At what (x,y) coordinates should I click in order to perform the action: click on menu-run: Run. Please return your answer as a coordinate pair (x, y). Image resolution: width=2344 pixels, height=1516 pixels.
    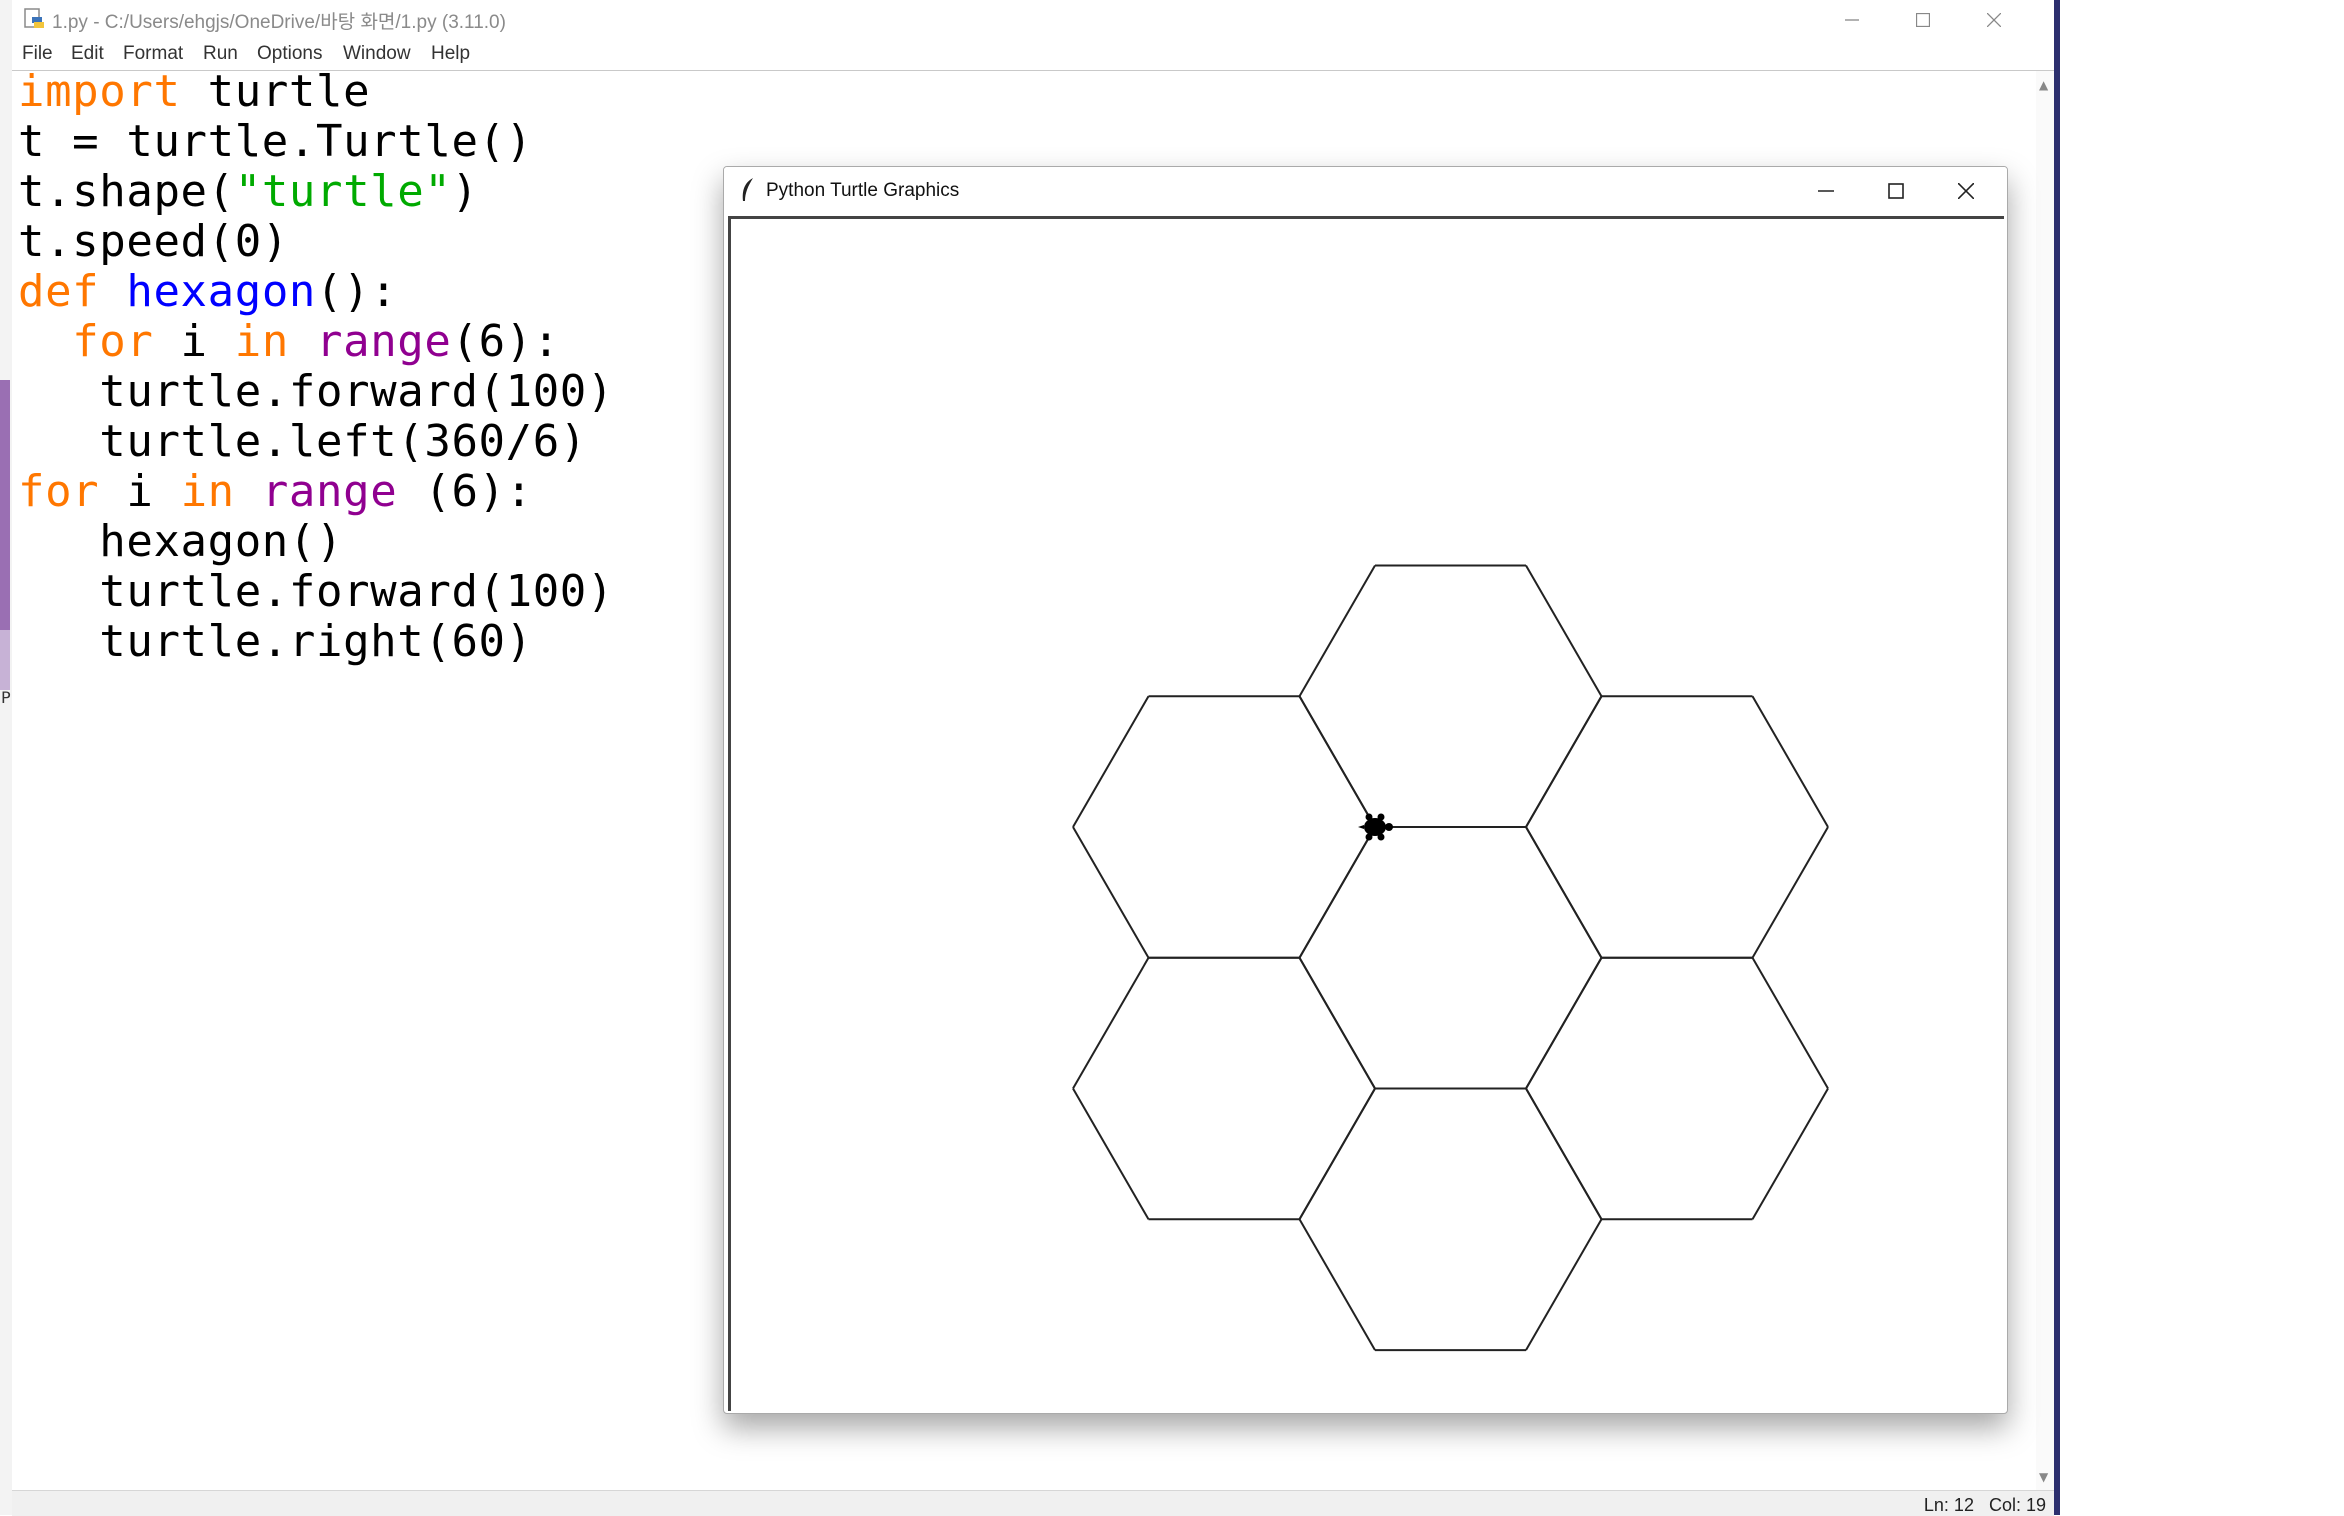
    Looking at the image, I should click on (220, 54).